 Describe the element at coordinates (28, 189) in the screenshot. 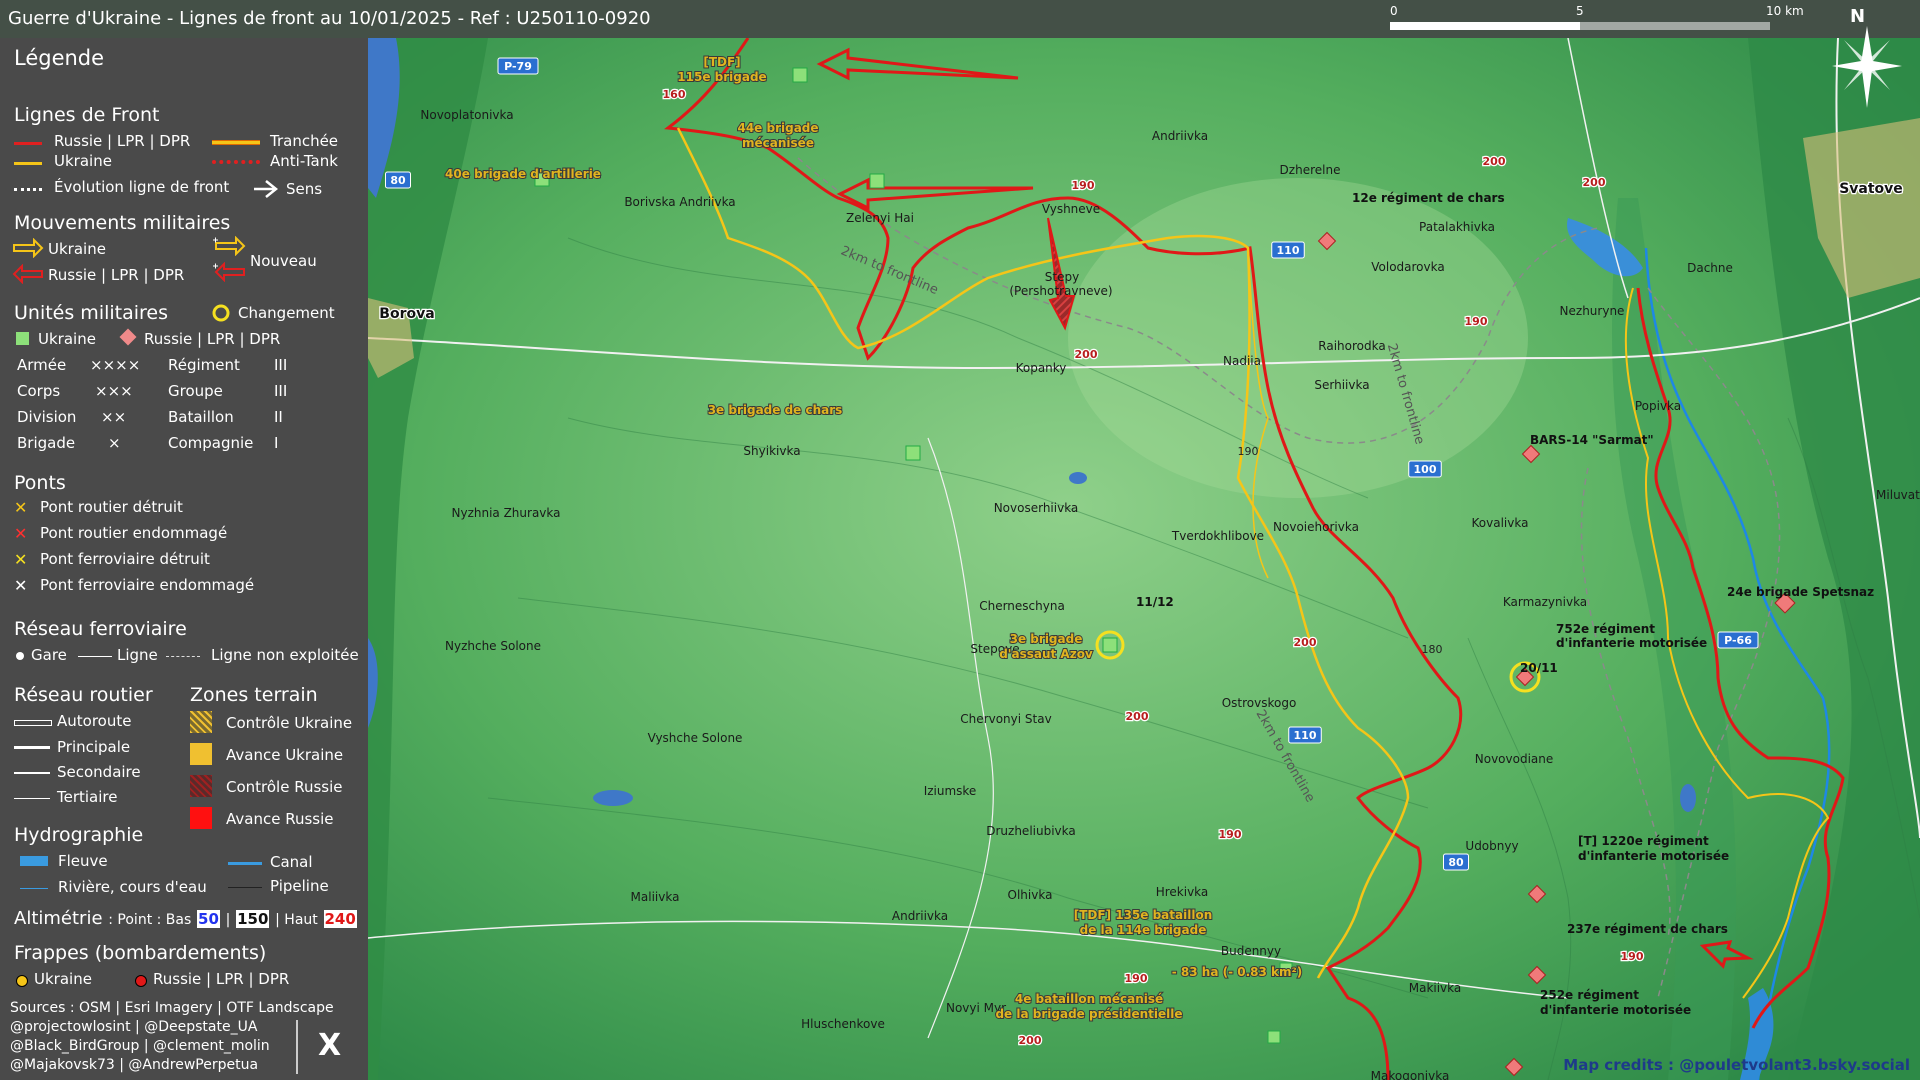

I see `front-evolution-swatch` at that location.